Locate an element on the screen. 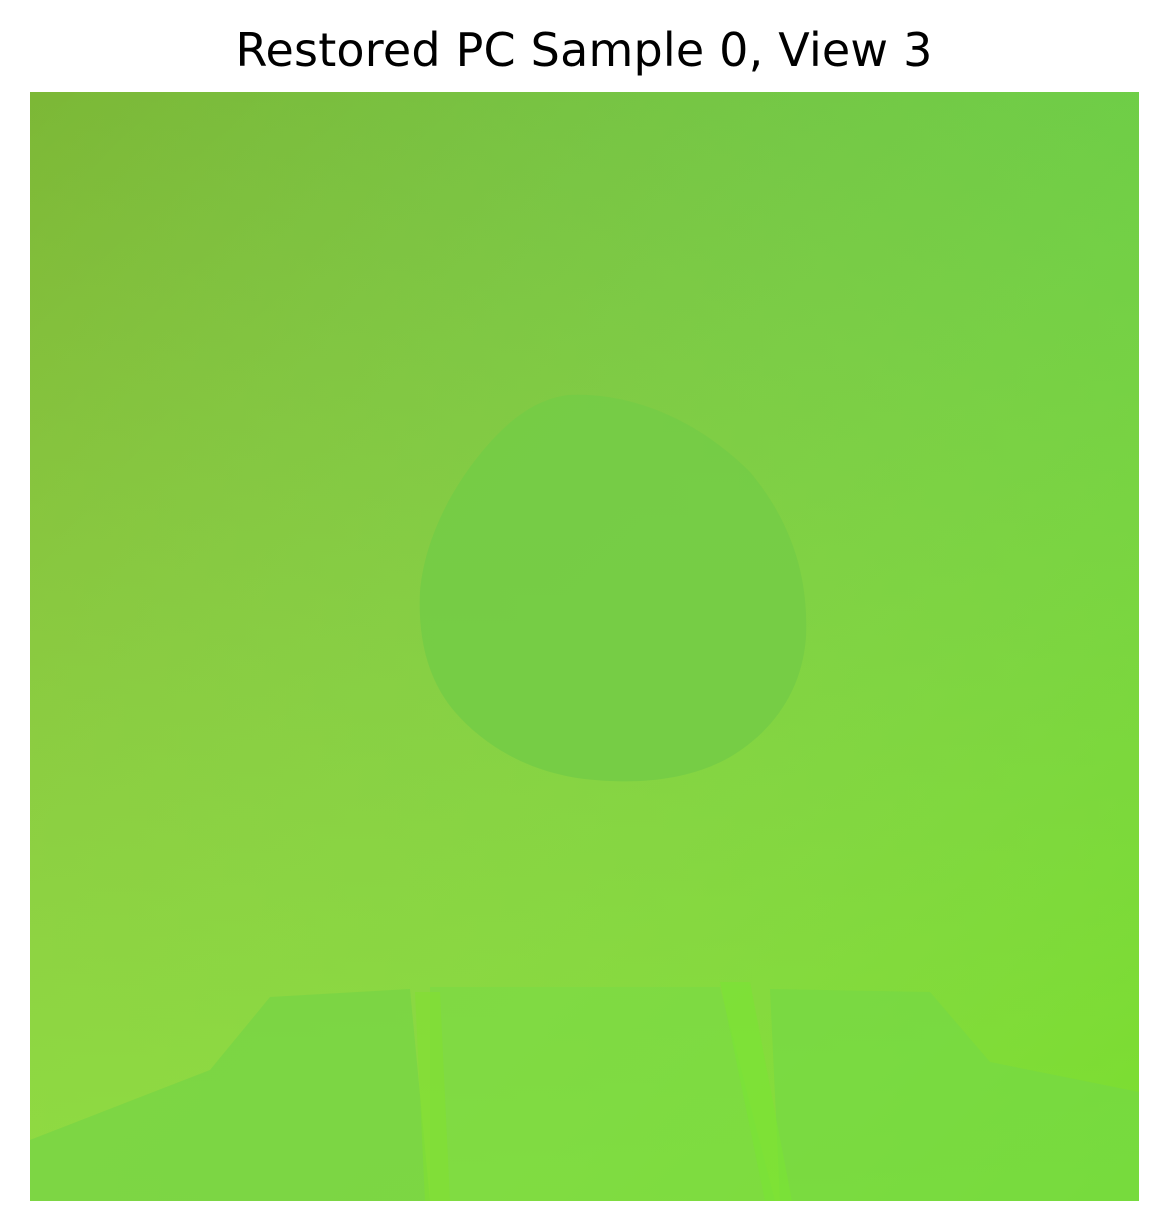 This screenshot has width=1168, height=1231. figure-title: Restored PC Sample 0, View 3 is located at coordinates (584, 50).